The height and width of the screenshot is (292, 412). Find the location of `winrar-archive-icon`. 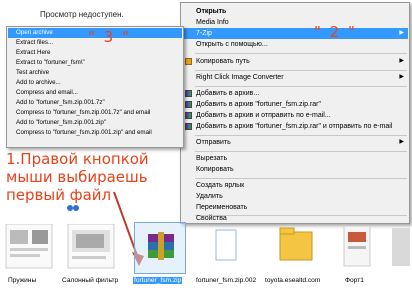

winrar-archive-icon is located at coordinates (161, 246).